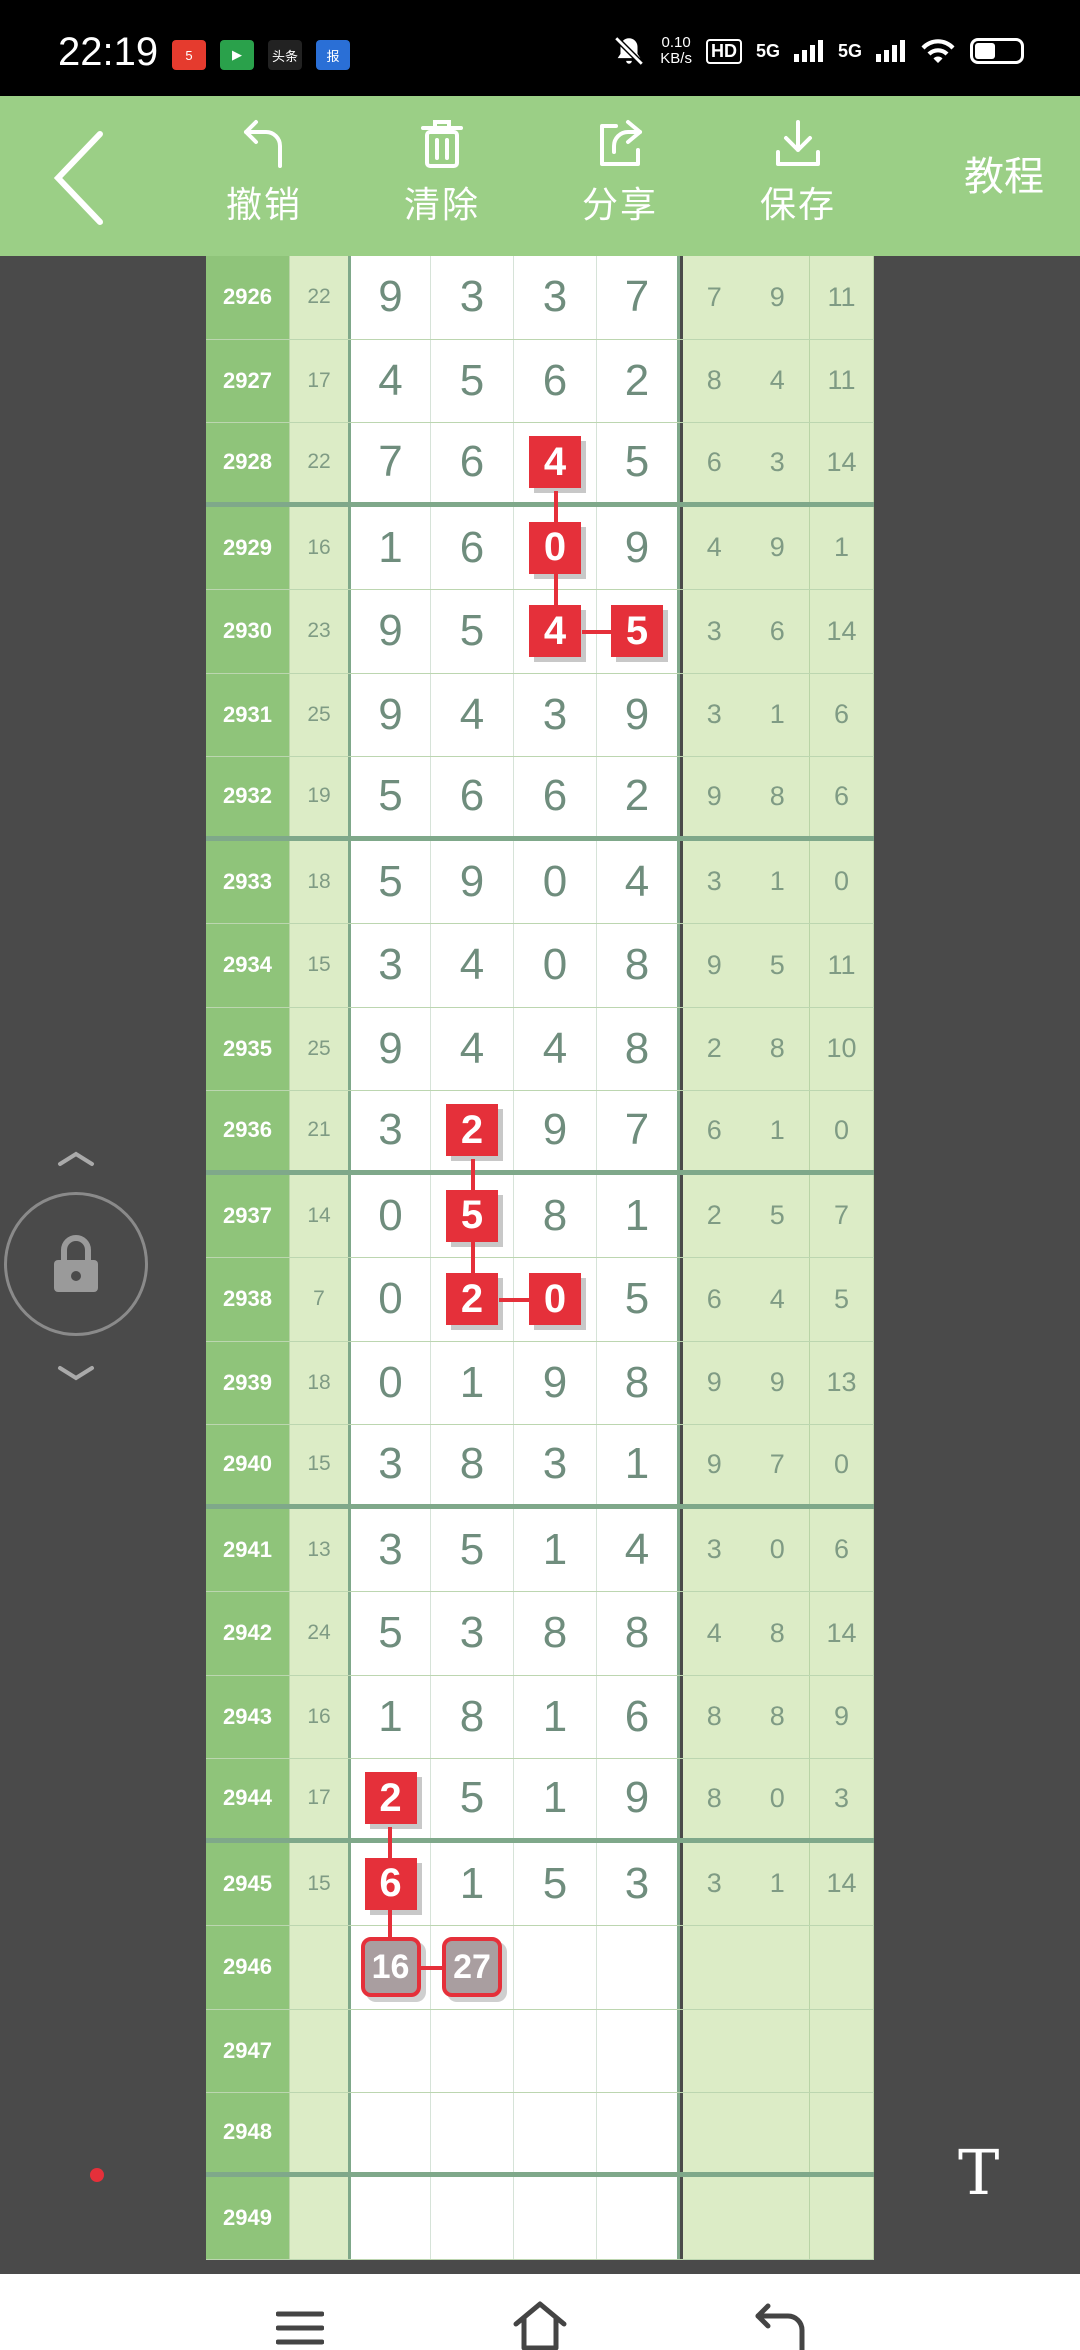  What do you see at coordinates (540, 1717) in the screenshot?
I see `table-row: 2943 16 1 8 1 6 8 8 9` at bounding box center [540, 1717].